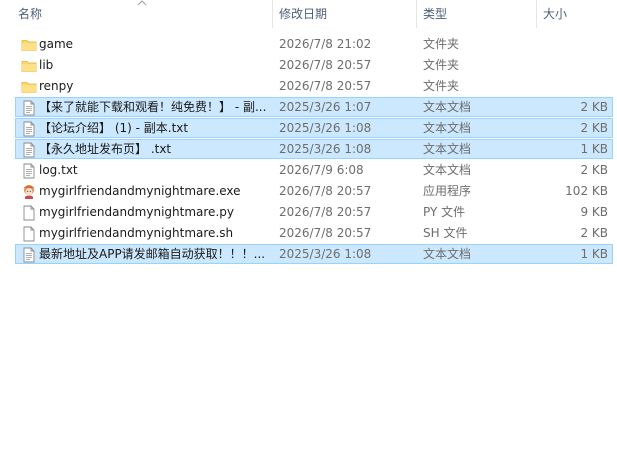 The image size is (617, 471). Describe the element at coordinates (105, 149) in the screenshot. I see `file-name: 【永久地址发布页】 .txt` at that location.